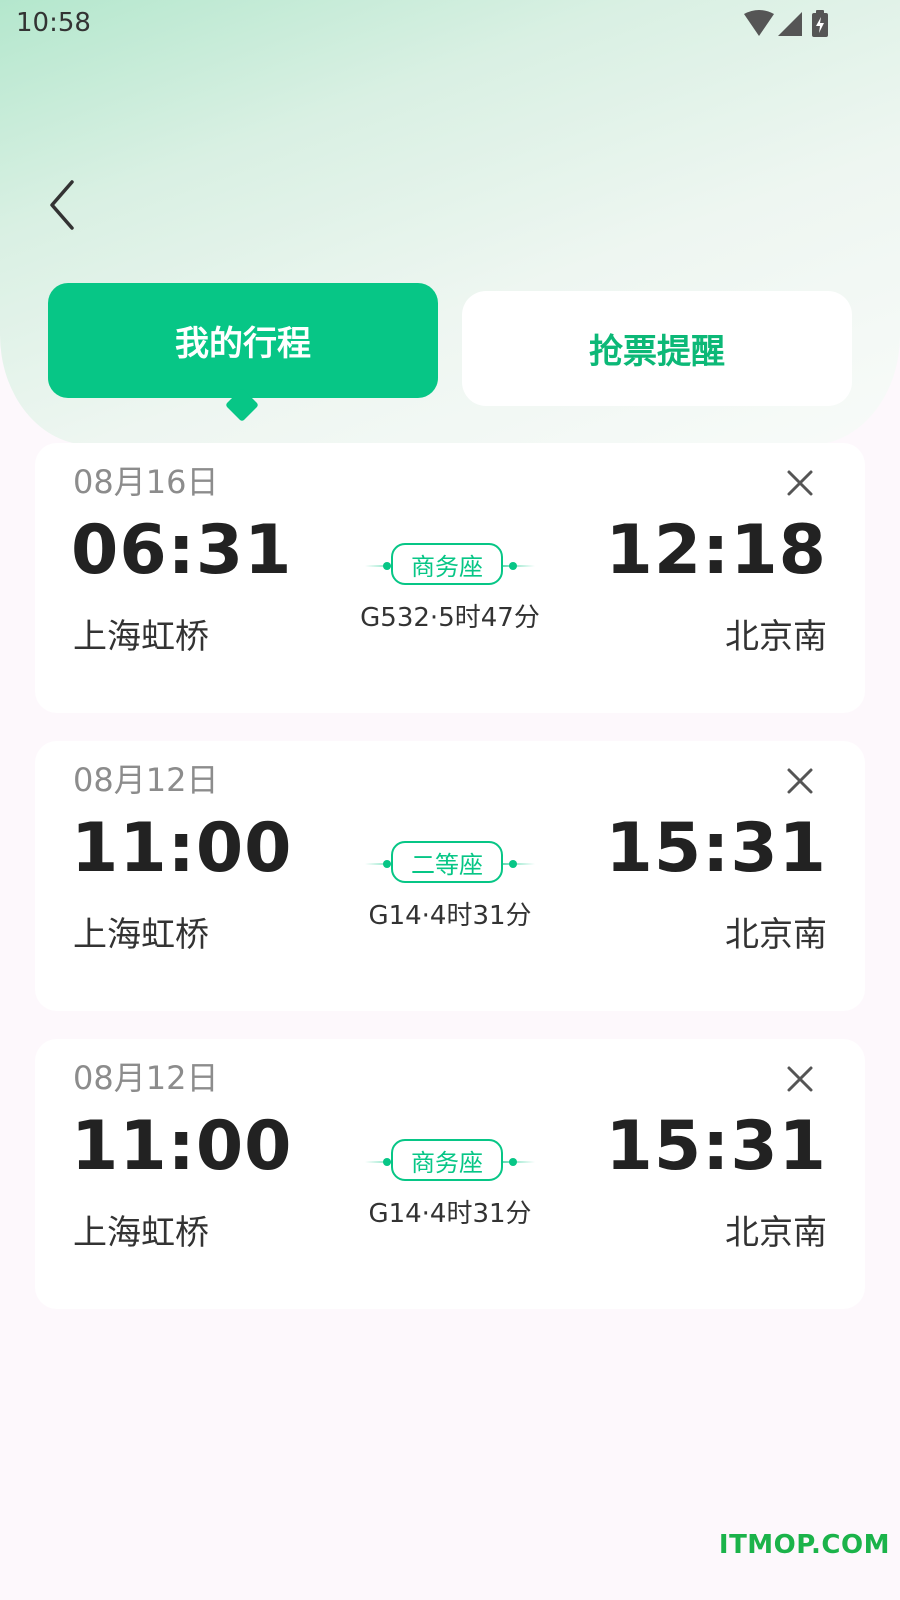 This screenshot has width=900, height=1600. Describe the element at coordinates (243, 340) in the screenshot. I see `tab-my-trips: 我的行程` at that location.